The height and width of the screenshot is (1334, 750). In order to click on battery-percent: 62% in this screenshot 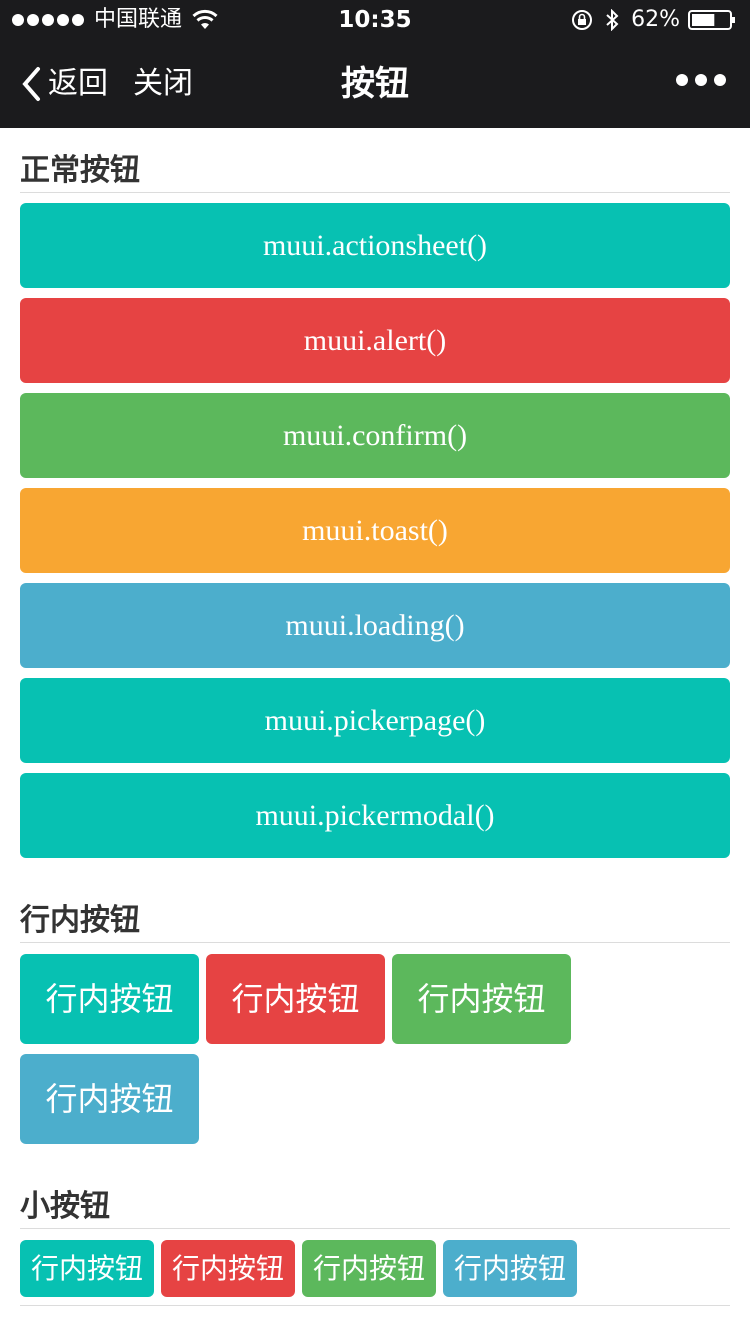, I will do `click(655, 19)`.